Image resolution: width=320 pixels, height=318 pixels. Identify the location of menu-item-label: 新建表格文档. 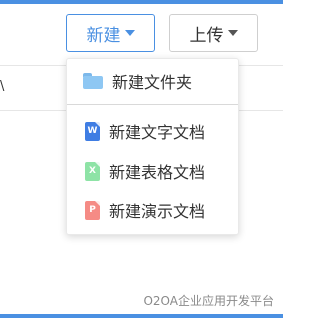
(157, 172).